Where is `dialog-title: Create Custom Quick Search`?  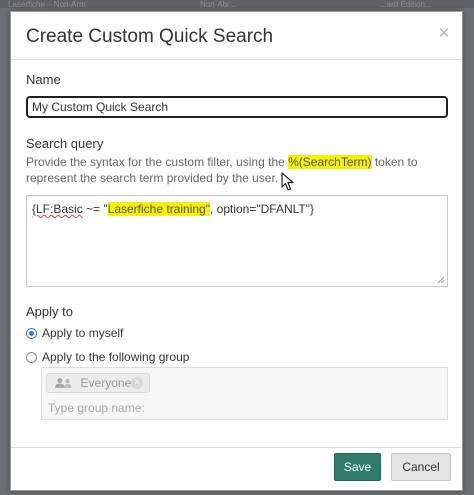
dialog-title: Create Custom Quick Search is located at coordinates (150, 36).